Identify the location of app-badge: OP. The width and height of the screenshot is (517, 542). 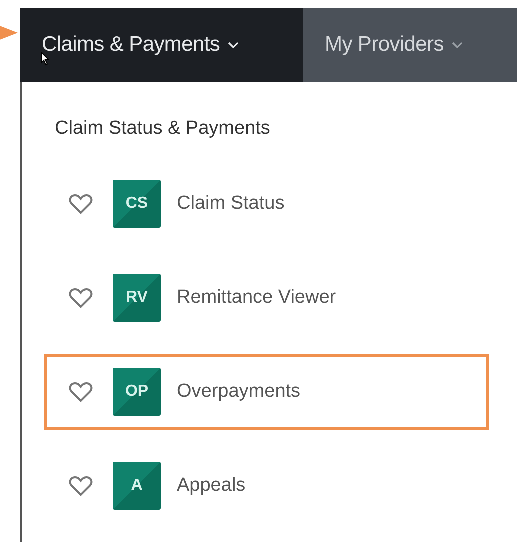
(137, 392).